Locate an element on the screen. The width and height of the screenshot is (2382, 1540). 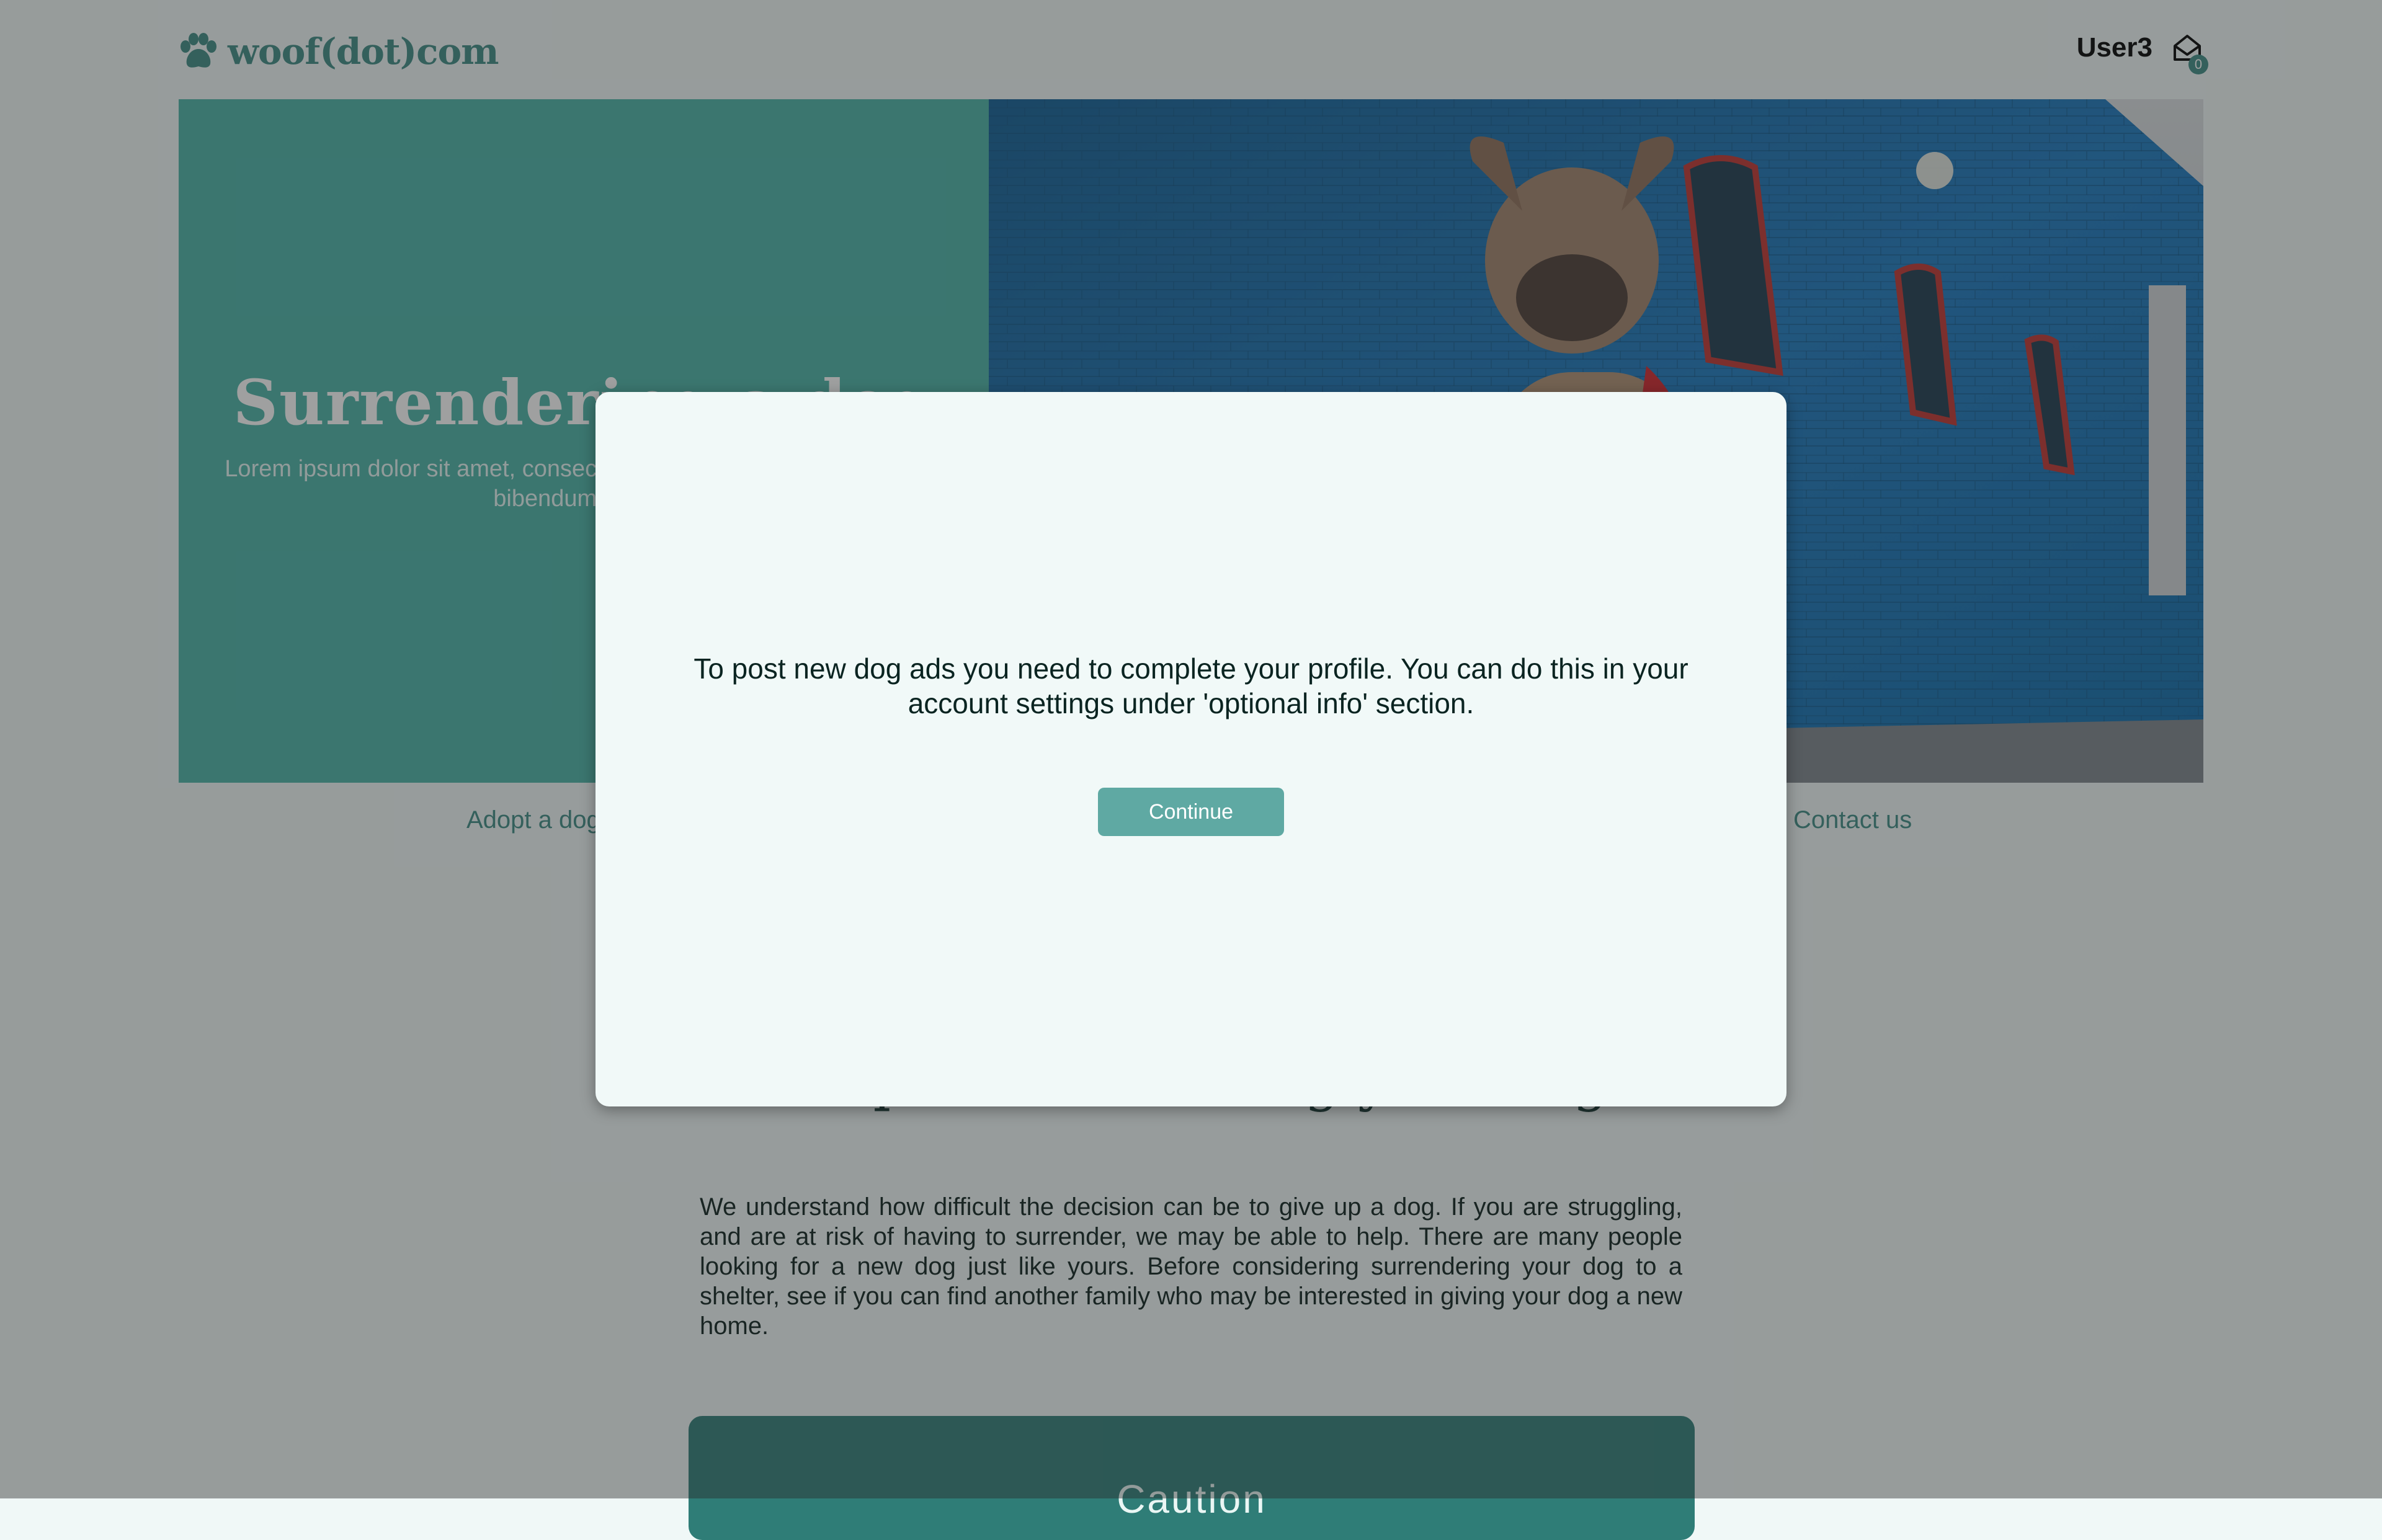
continue-button: Continue is located at coordinates (1191, 812).